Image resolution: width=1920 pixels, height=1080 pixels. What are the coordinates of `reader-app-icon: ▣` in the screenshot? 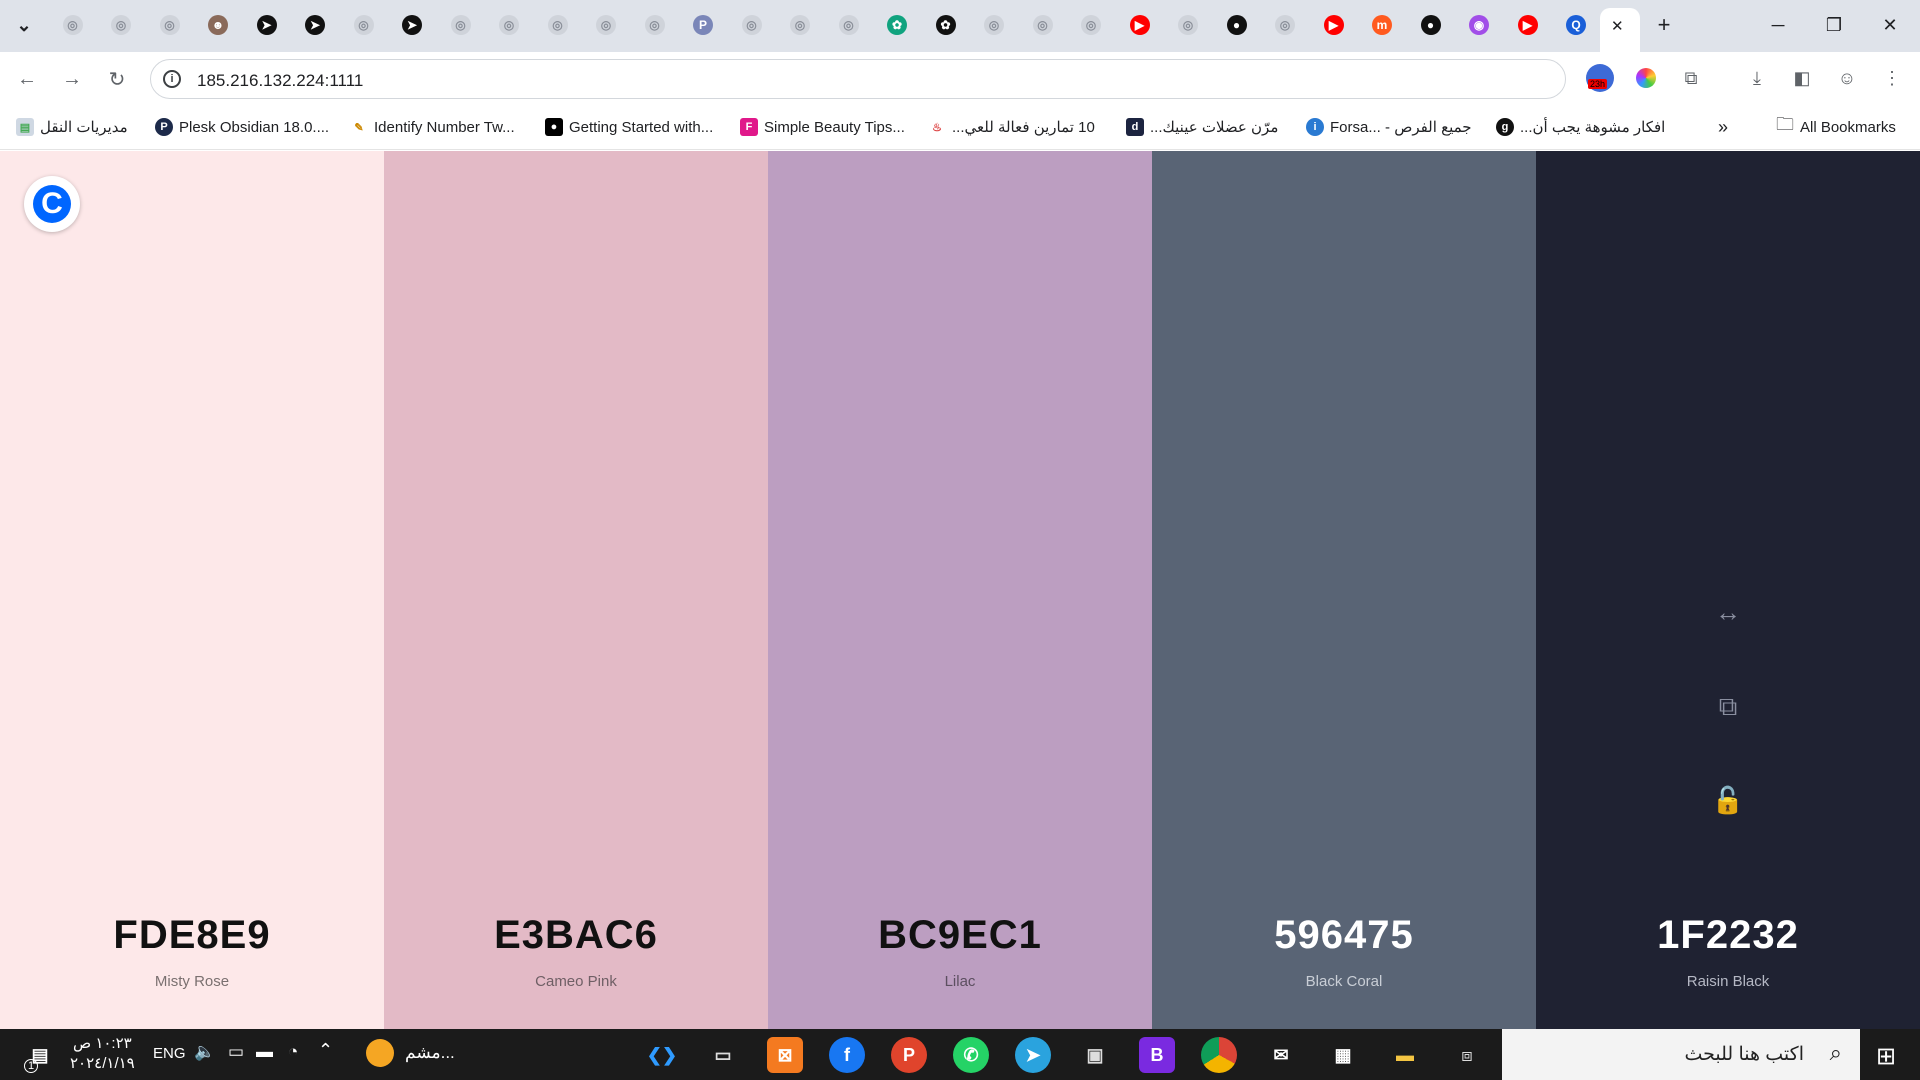 It's located at (1095, 1055).